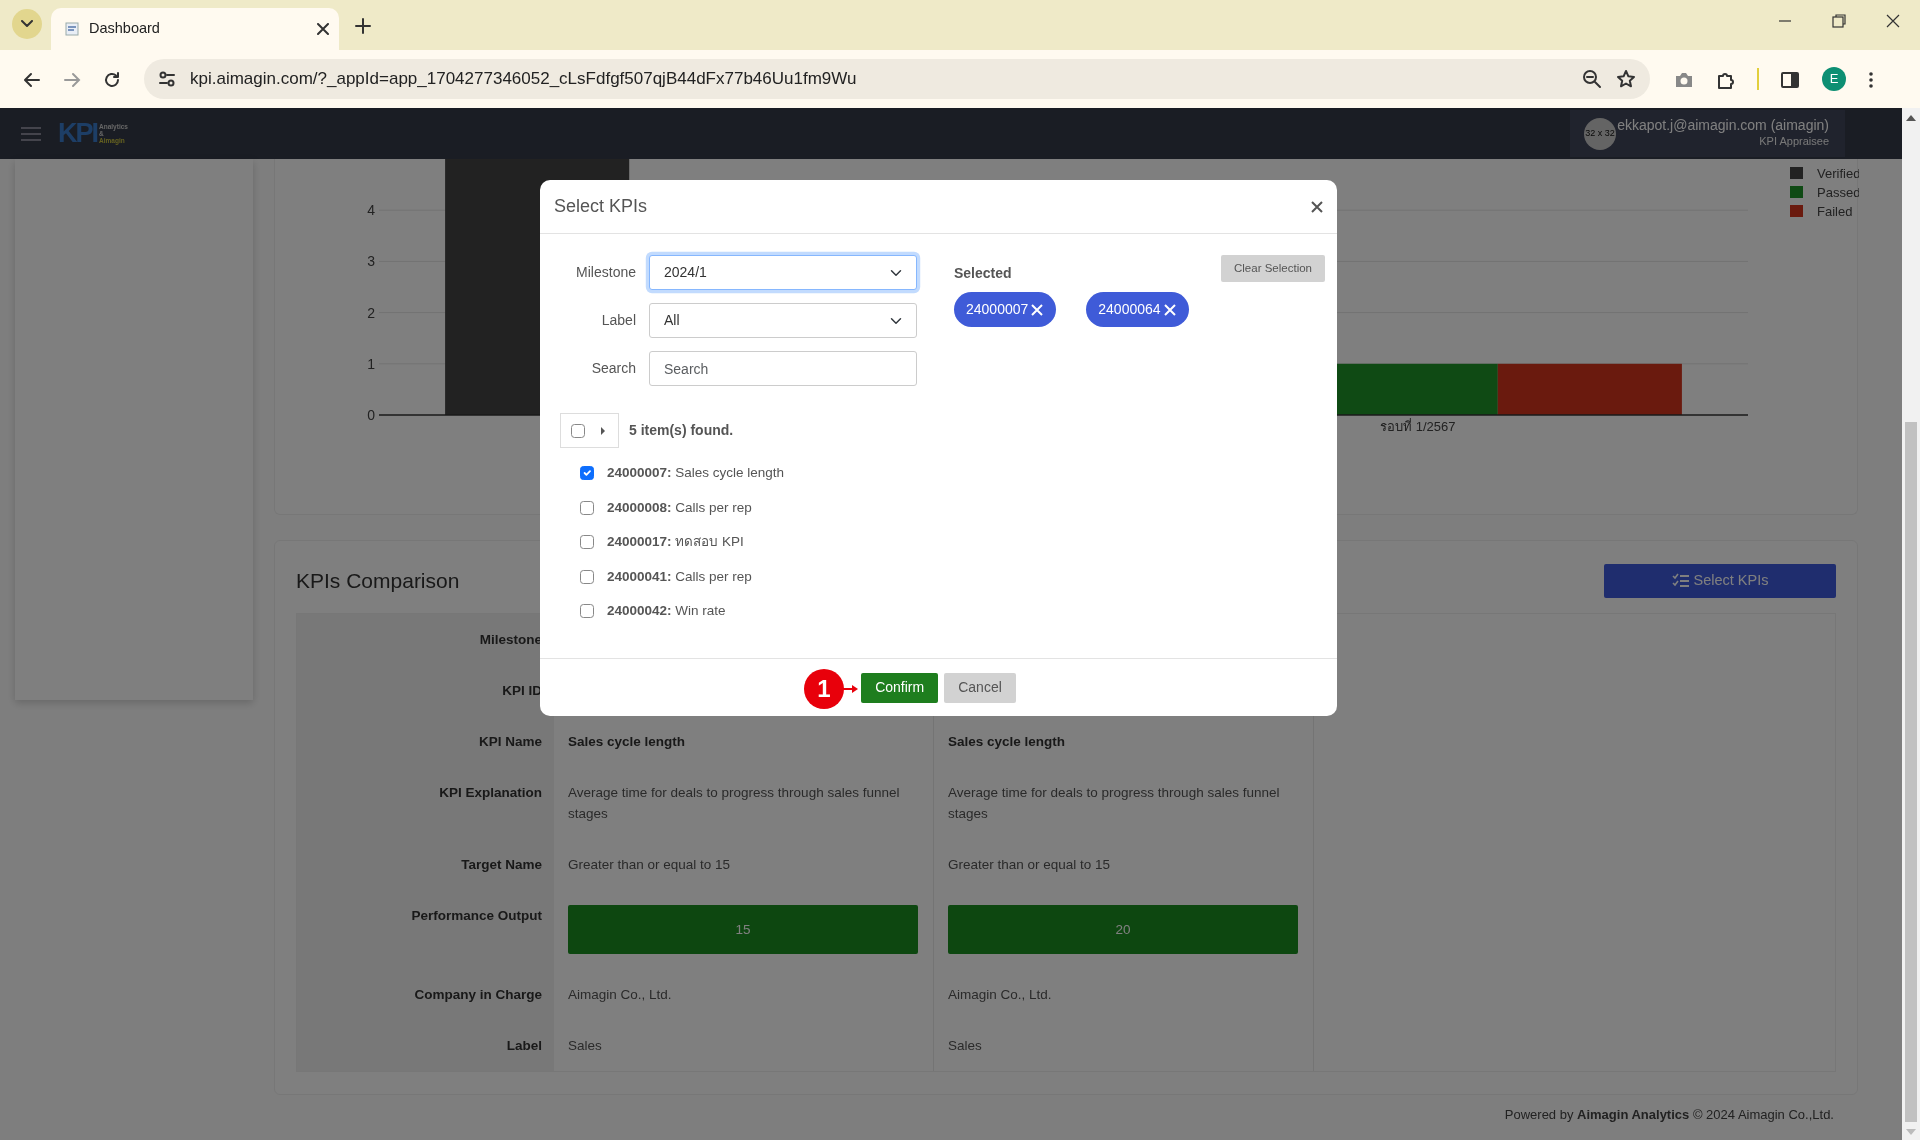 The width and height of the screenshot is (1920, 1140). What do you see at coordinates (371, 312) in the screenshot?
I see `axis-tick-label: 2` at bounding box center [371, 312].